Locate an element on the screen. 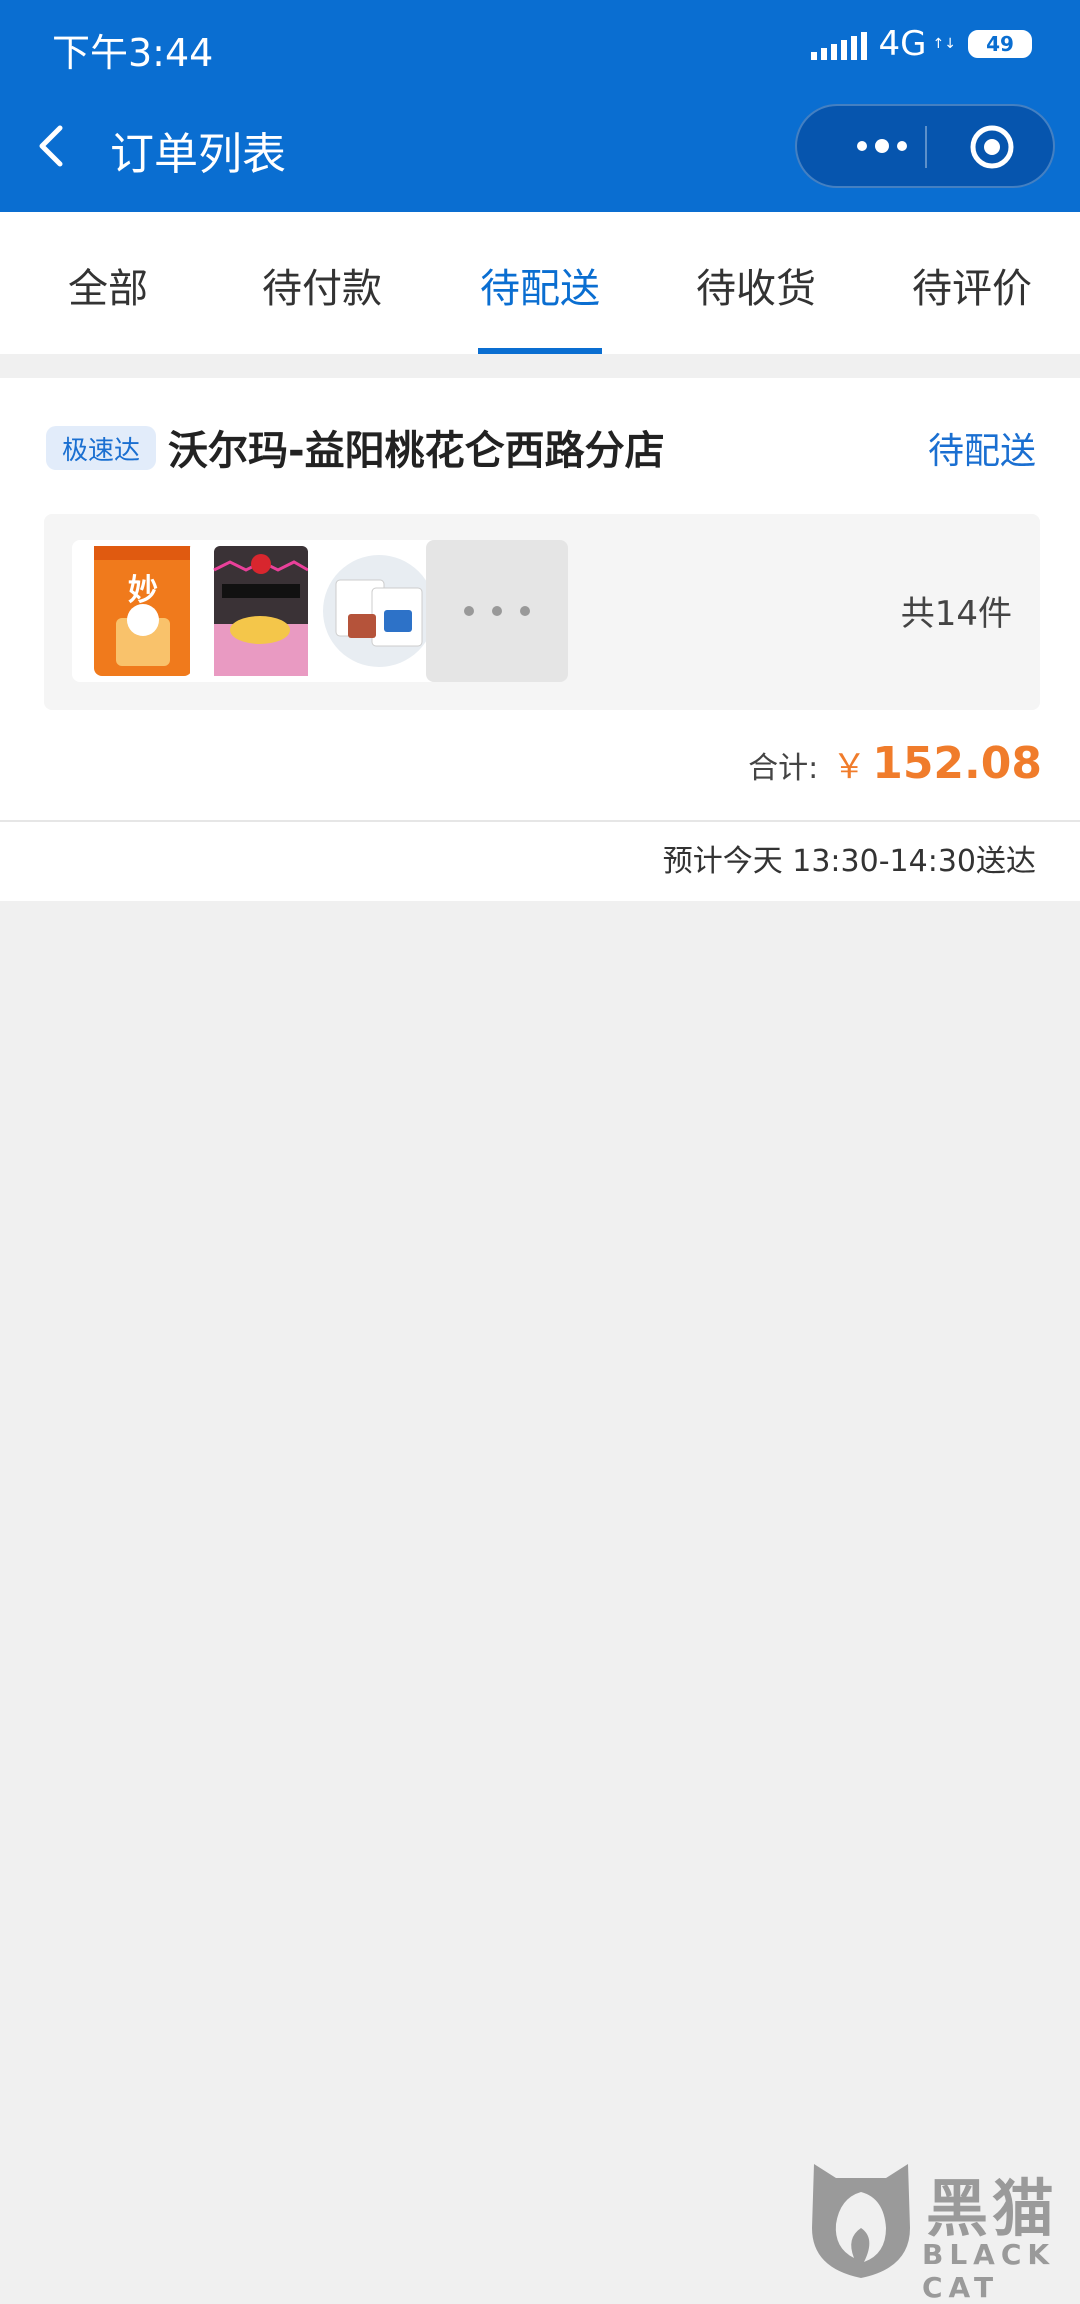 This screenshot has height=2304, width=1080. express-badge: 极速达 is located at coordinates (101, 448).